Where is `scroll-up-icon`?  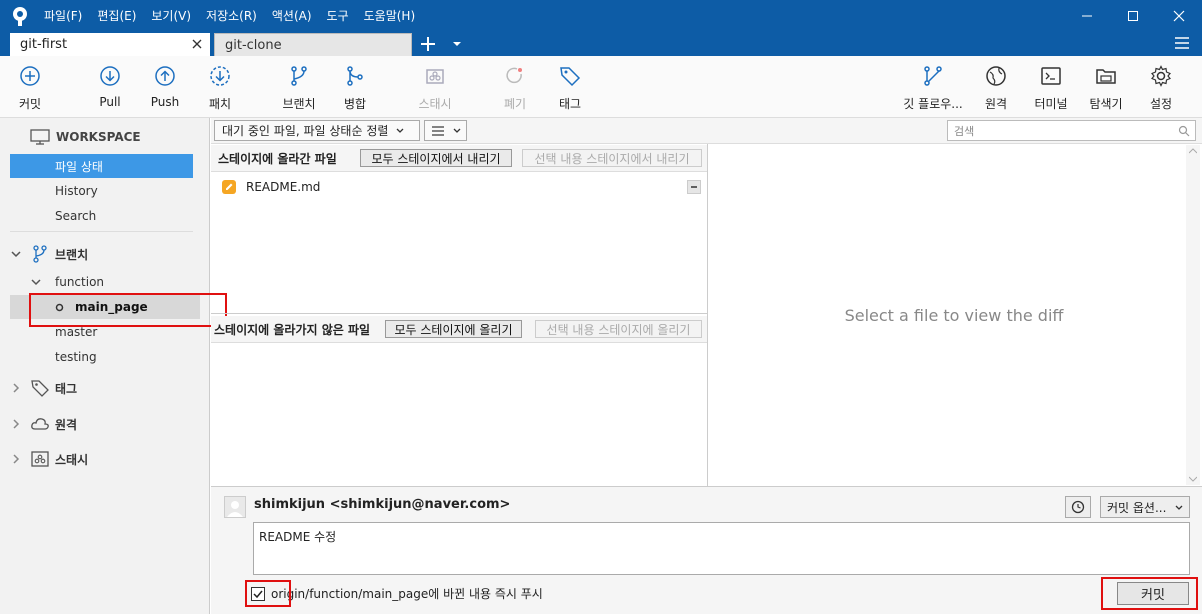 scroll-up-icon is located at coordinates (1193, 151).